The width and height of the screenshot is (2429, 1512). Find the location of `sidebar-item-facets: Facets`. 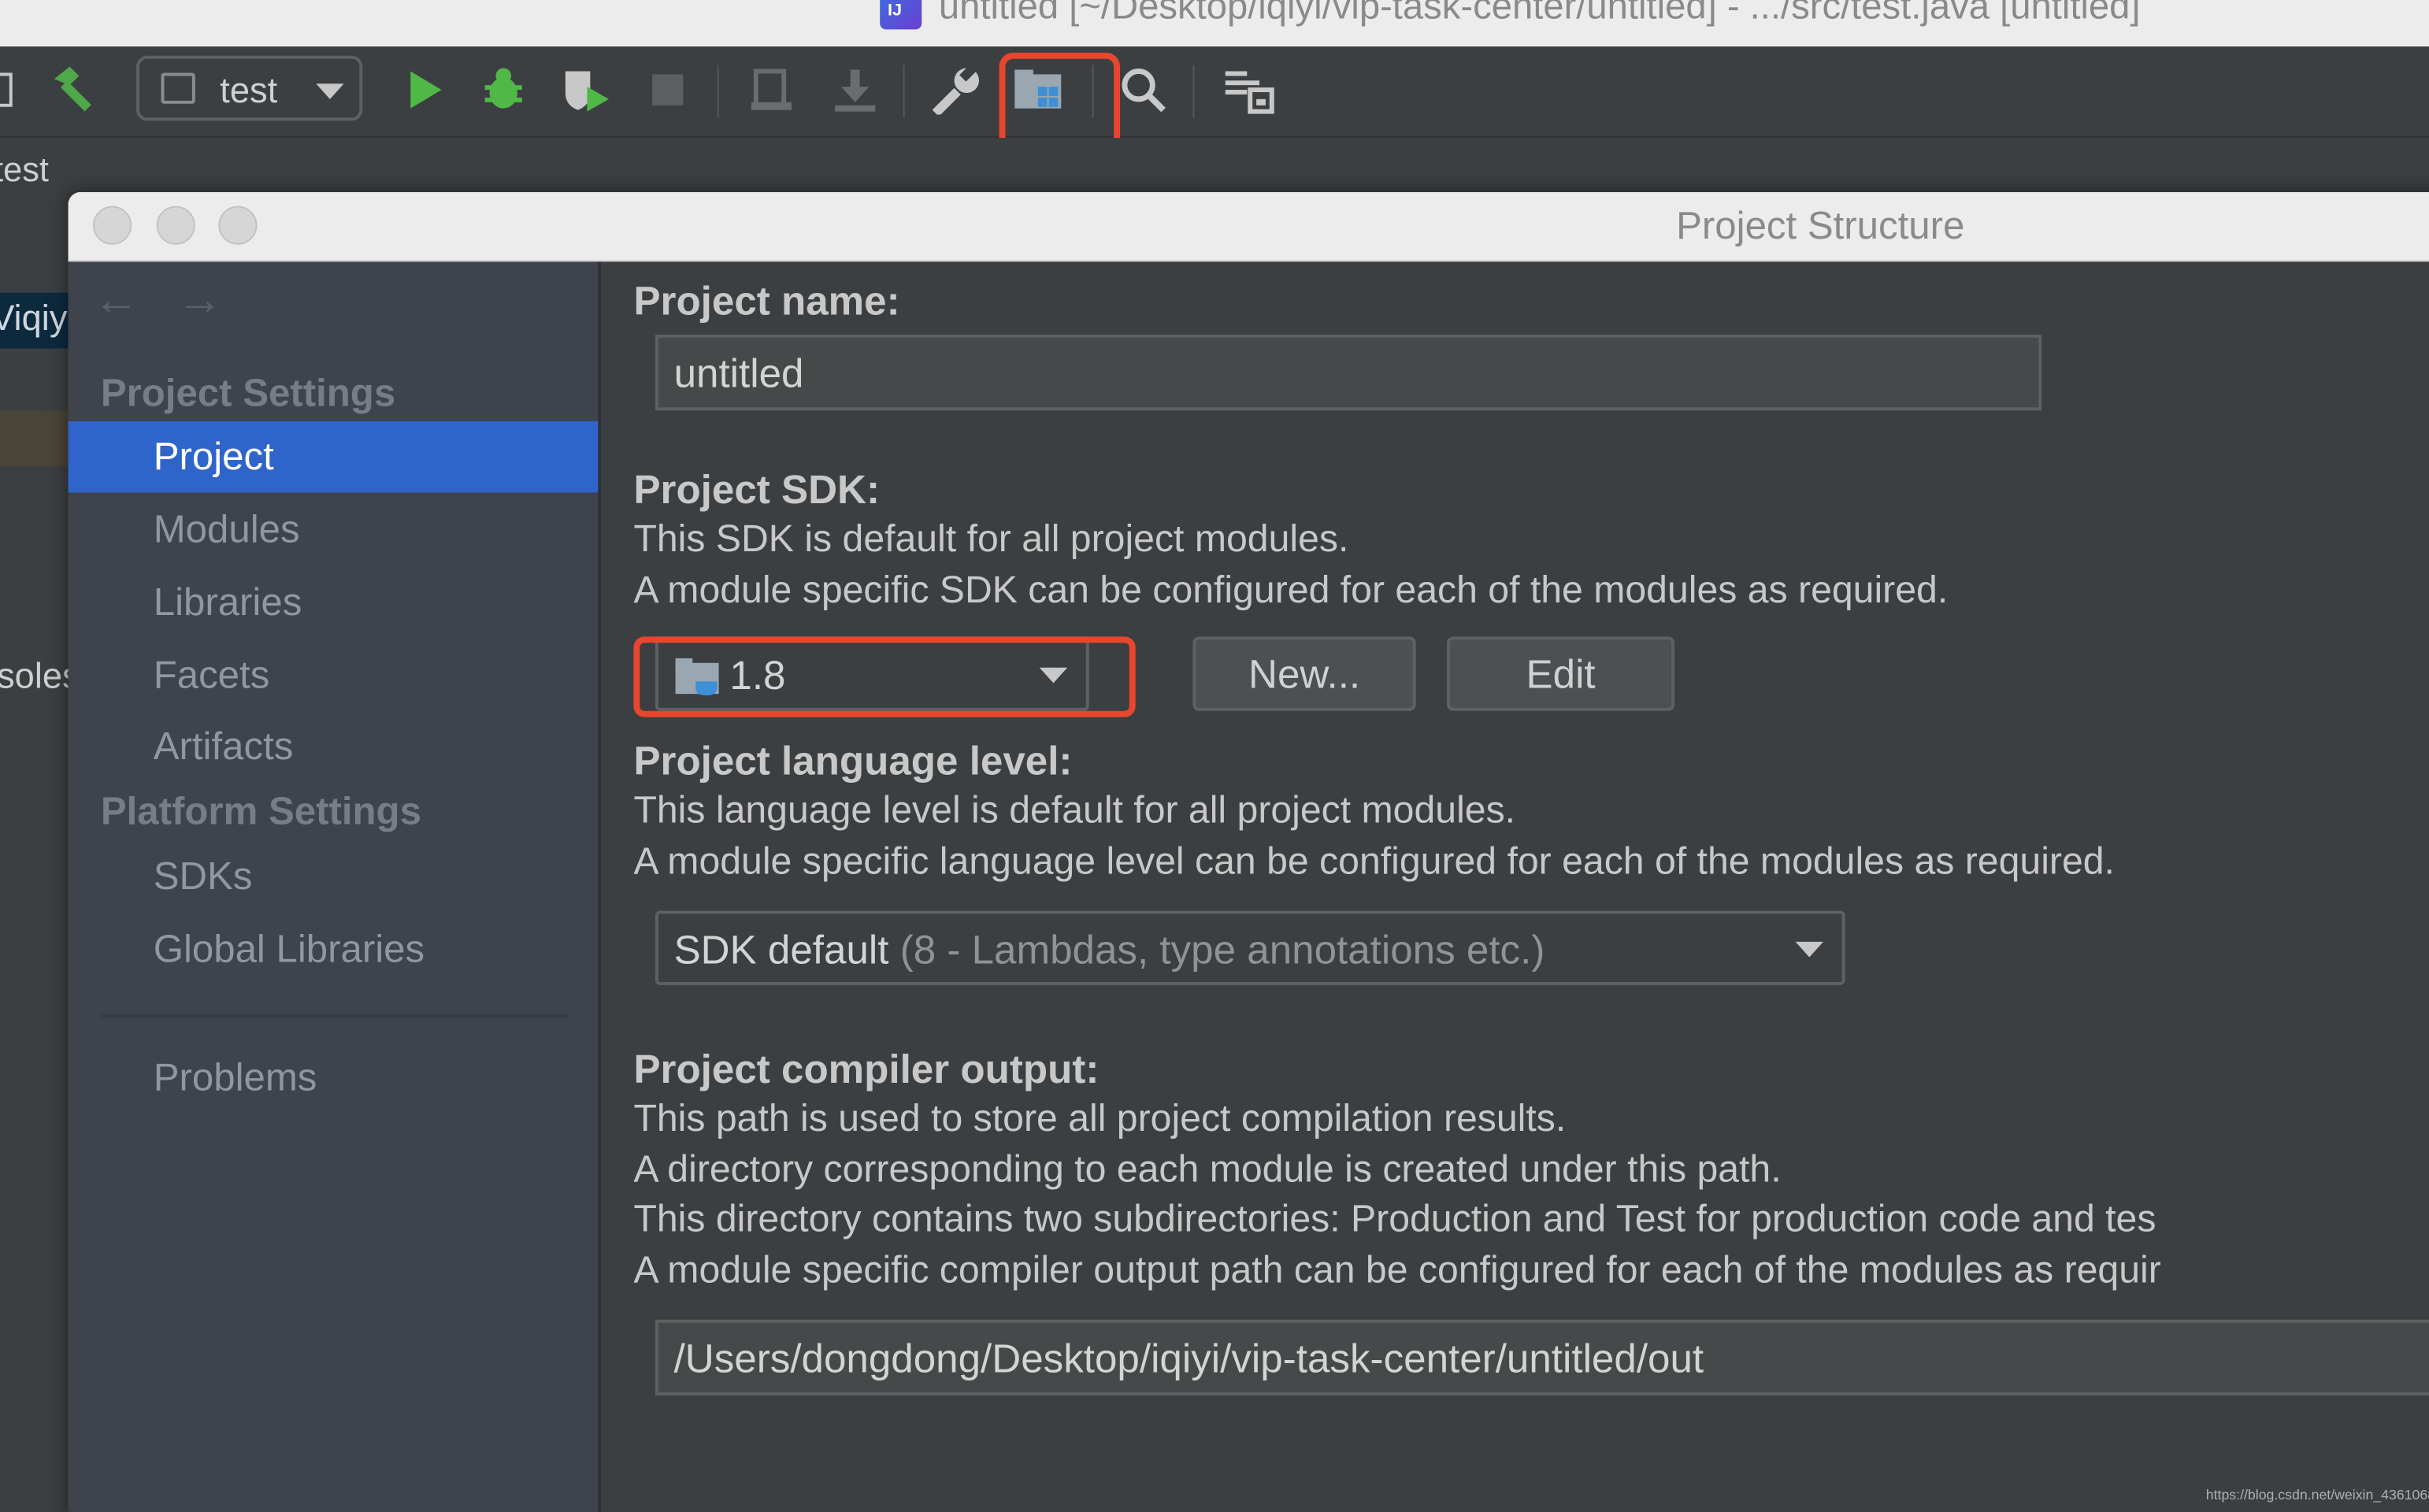

sidebar-item-facets: Facets is located at coordinates (334, 674).